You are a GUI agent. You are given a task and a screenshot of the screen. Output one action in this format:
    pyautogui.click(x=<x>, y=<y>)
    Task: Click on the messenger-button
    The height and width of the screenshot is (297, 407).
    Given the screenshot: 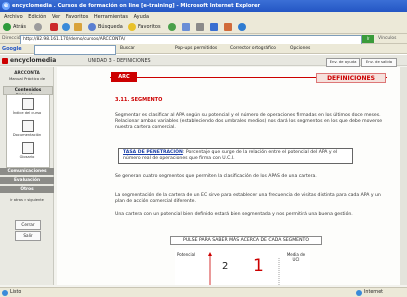 What is the action you would take?
    pyautogui.click(x=243, y=27)
    